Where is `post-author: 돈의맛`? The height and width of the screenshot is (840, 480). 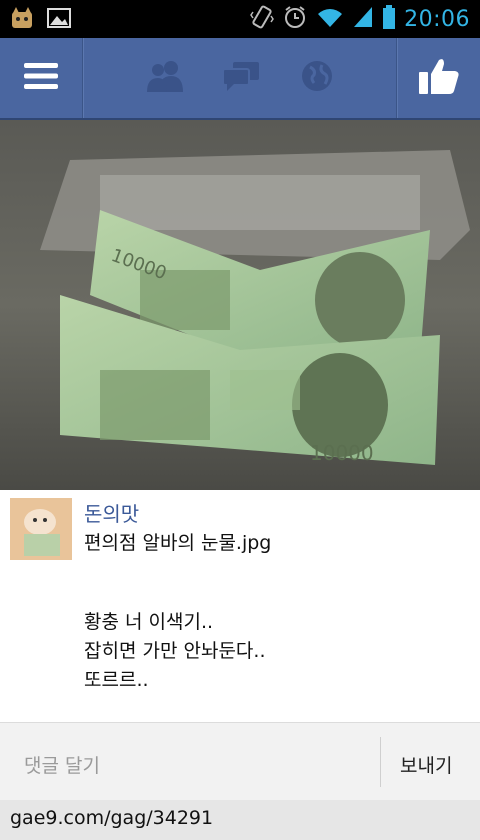 post-author: 돈의맛 is located at coordinates (111, 512).